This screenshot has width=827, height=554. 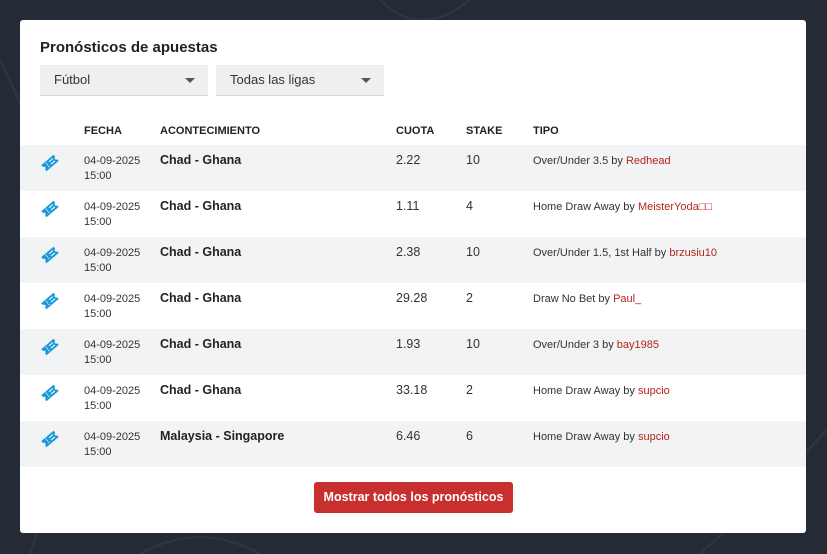 I want to click on widget-title: Pronósticos de apuestas, so click(x=129, y=47).